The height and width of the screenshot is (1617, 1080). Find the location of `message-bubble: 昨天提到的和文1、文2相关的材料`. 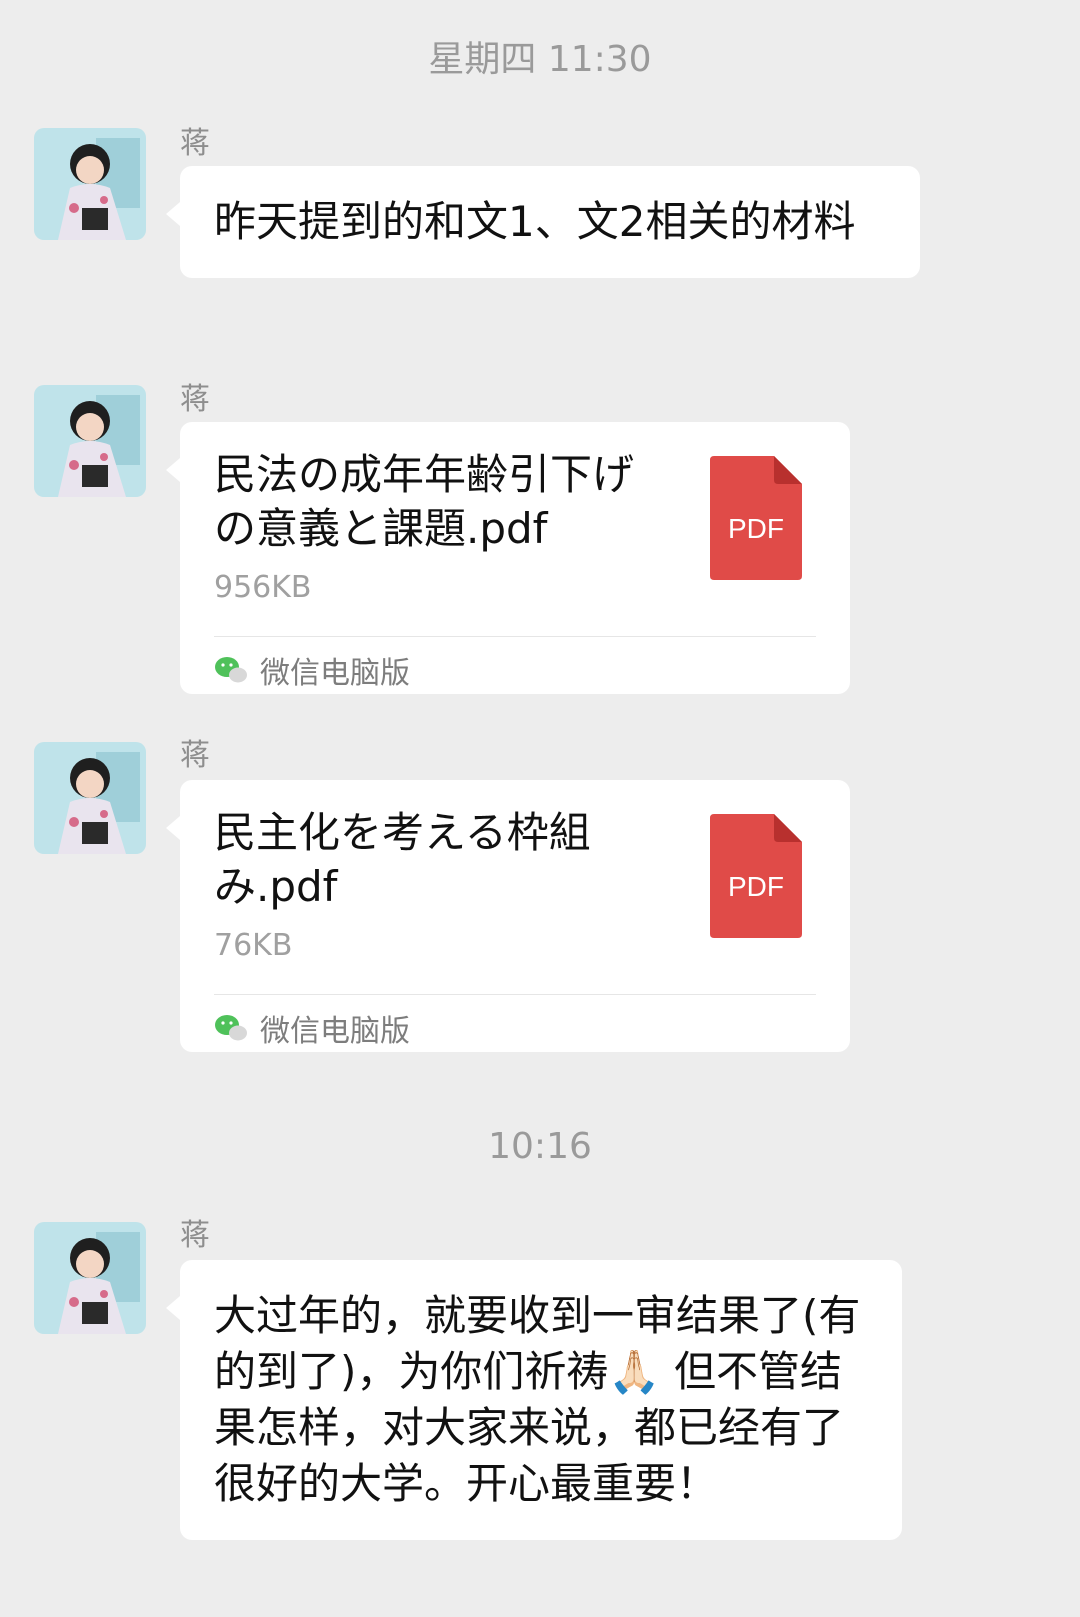

message-bubble: 昨天提到的和文1、文2相关的材料 is located at coordinates (543, 222).